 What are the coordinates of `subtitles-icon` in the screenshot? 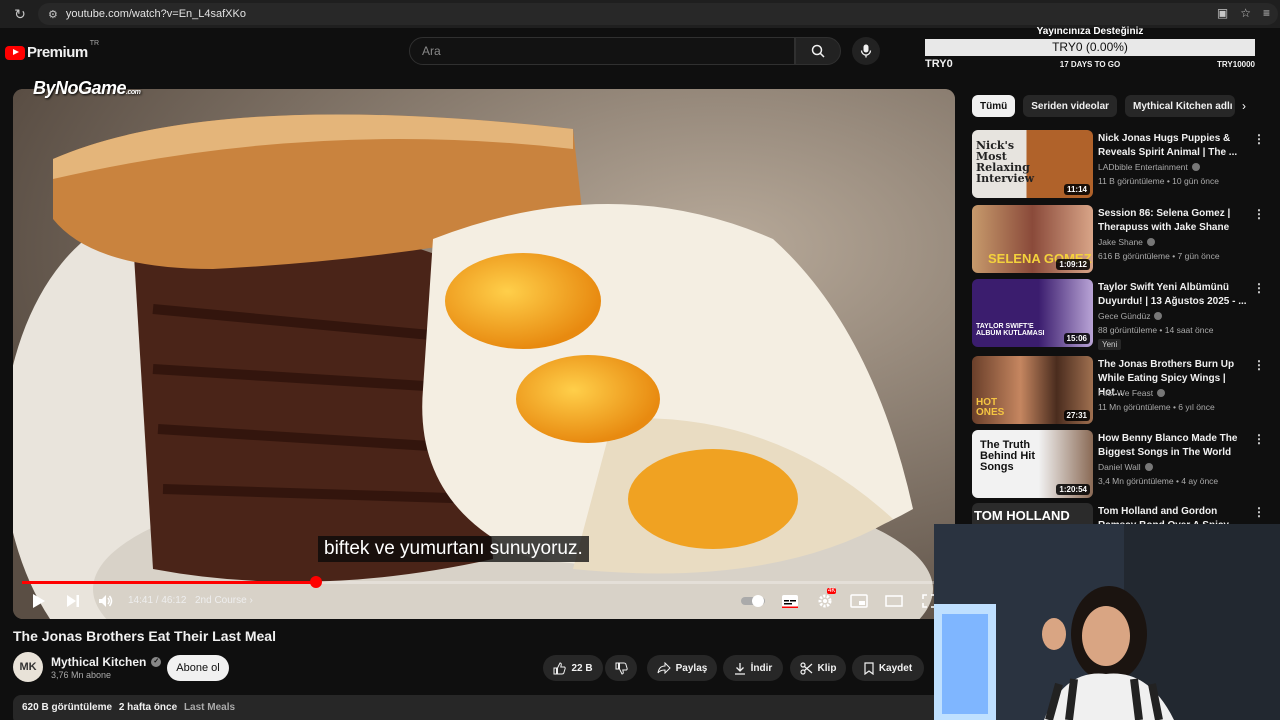 It's located at (790, 601).